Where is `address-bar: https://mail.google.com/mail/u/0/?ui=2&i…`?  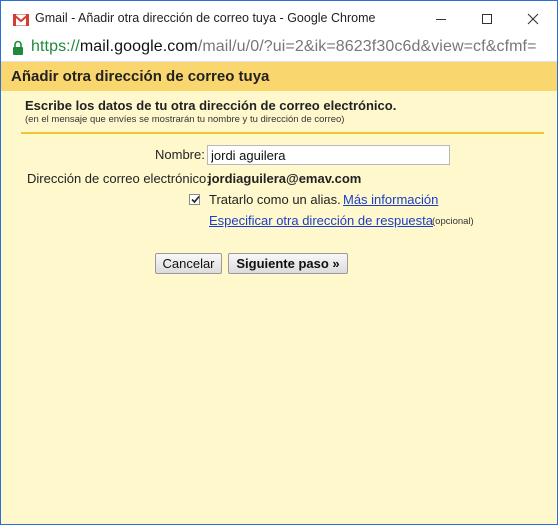
address-bar: https://mail.google.com/mail/u/0/?ui=2&i… is located at coordinates (279, 49).